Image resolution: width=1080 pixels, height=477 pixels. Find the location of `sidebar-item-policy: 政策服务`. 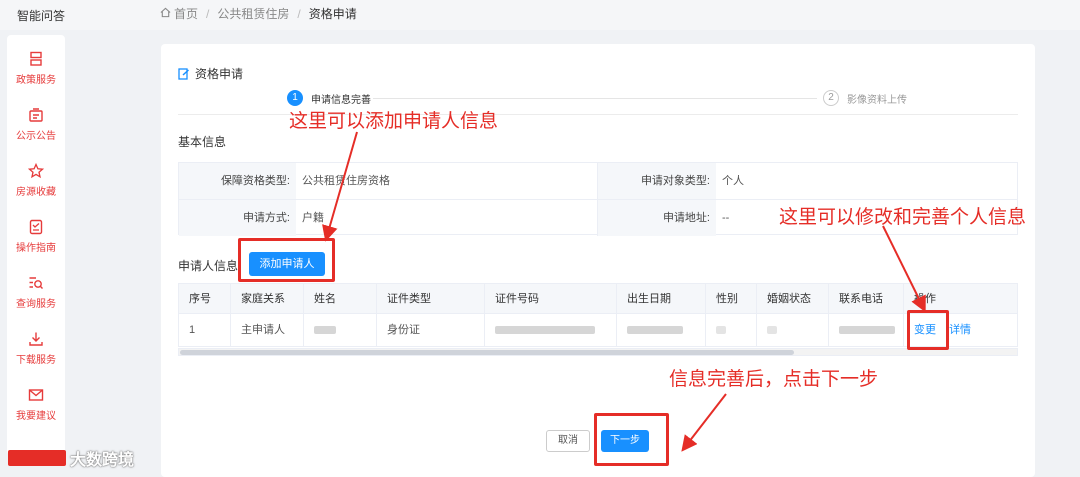

sidebar-item-policy: 政策服务 is located at coordinates (36, 76).